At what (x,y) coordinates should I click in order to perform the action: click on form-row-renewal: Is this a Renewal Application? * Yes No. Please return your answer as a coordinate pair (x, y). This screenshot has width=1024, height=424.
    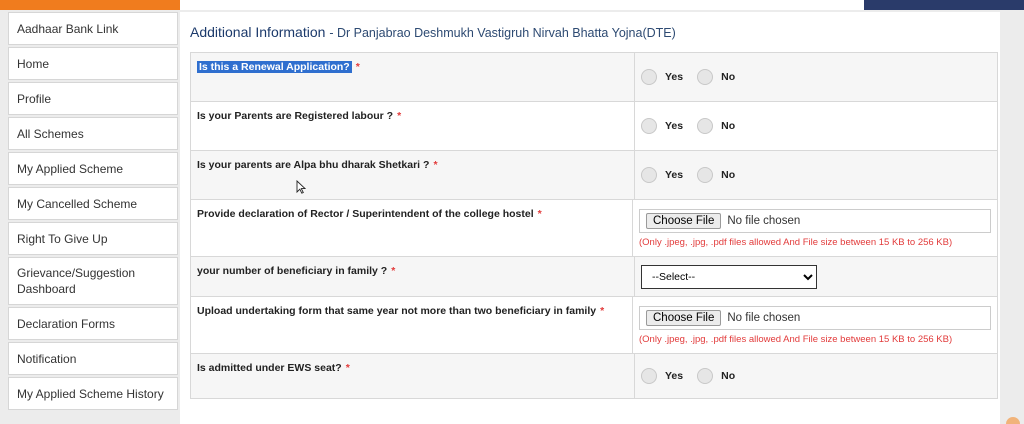
    Looking at the image, I should click on (594, 77).